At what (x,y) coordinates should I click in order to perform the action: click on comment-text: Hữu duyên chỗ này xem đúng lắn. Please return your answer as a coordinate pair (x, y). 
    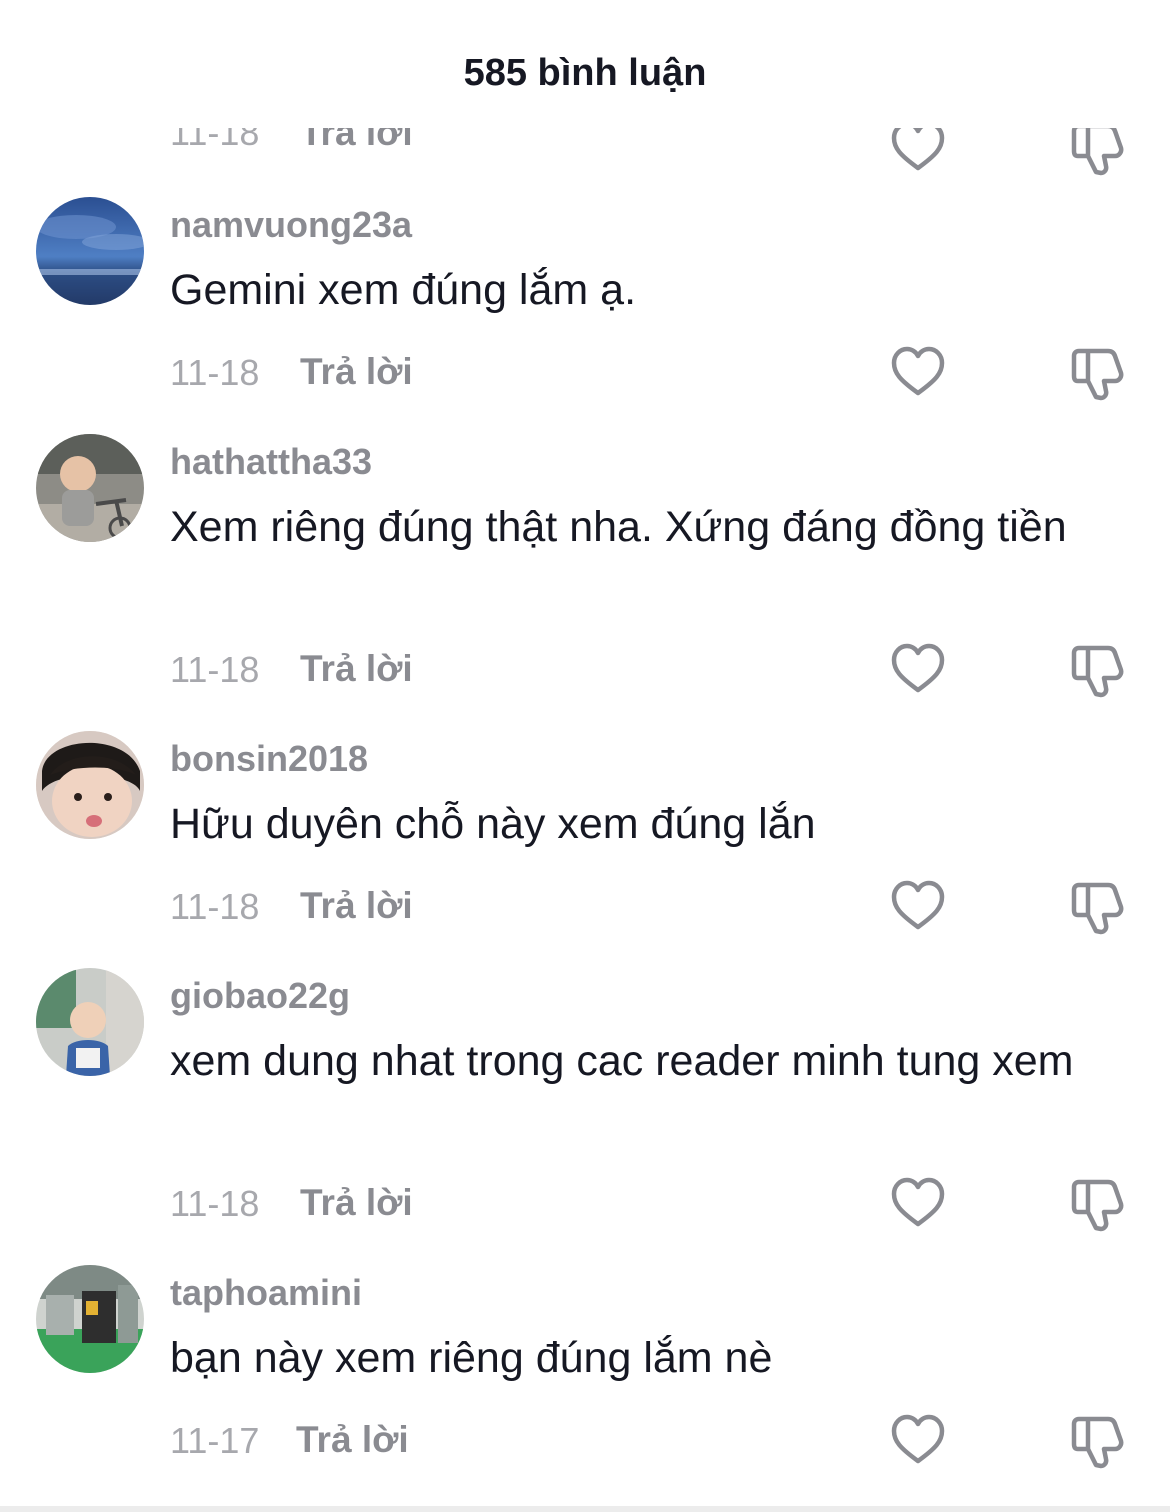
    Looking at the image, I should click on (493, 824).